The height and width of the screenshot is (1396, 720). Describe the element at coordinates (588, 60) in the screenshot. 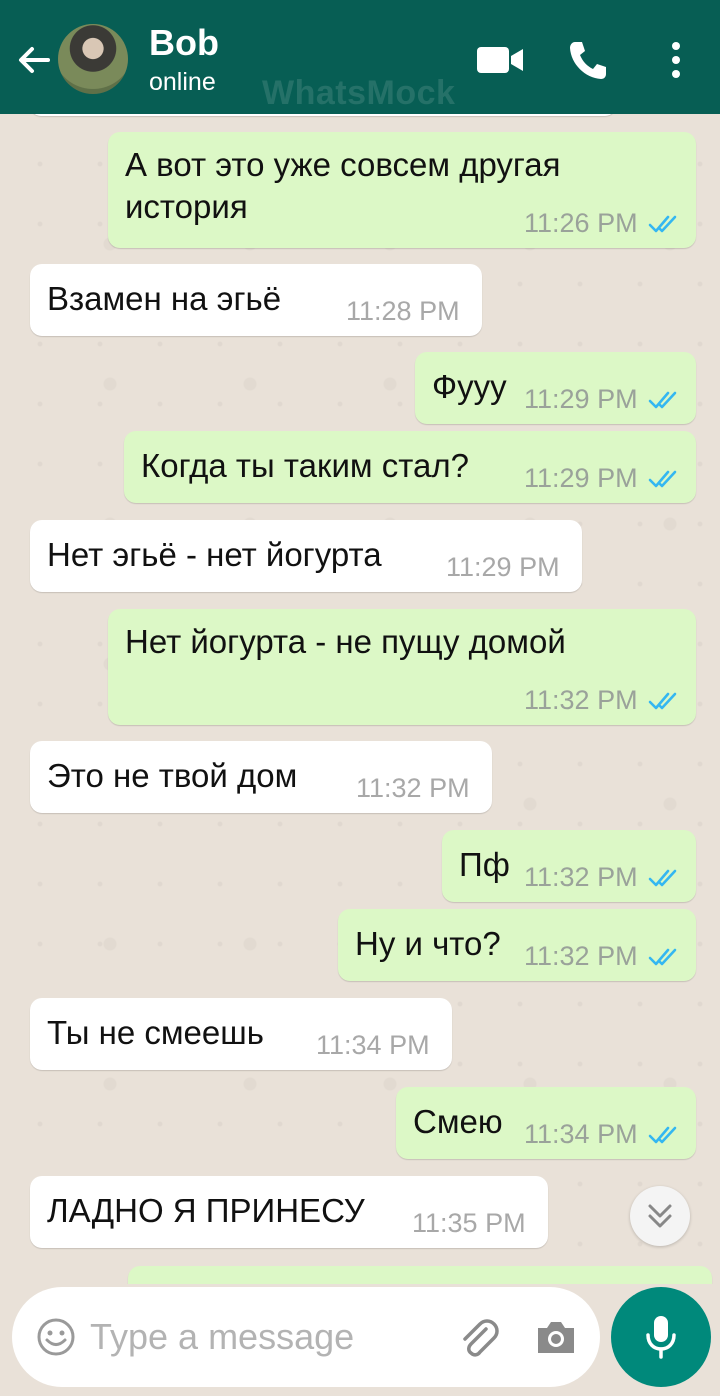

I see `phone-icon` at that location.